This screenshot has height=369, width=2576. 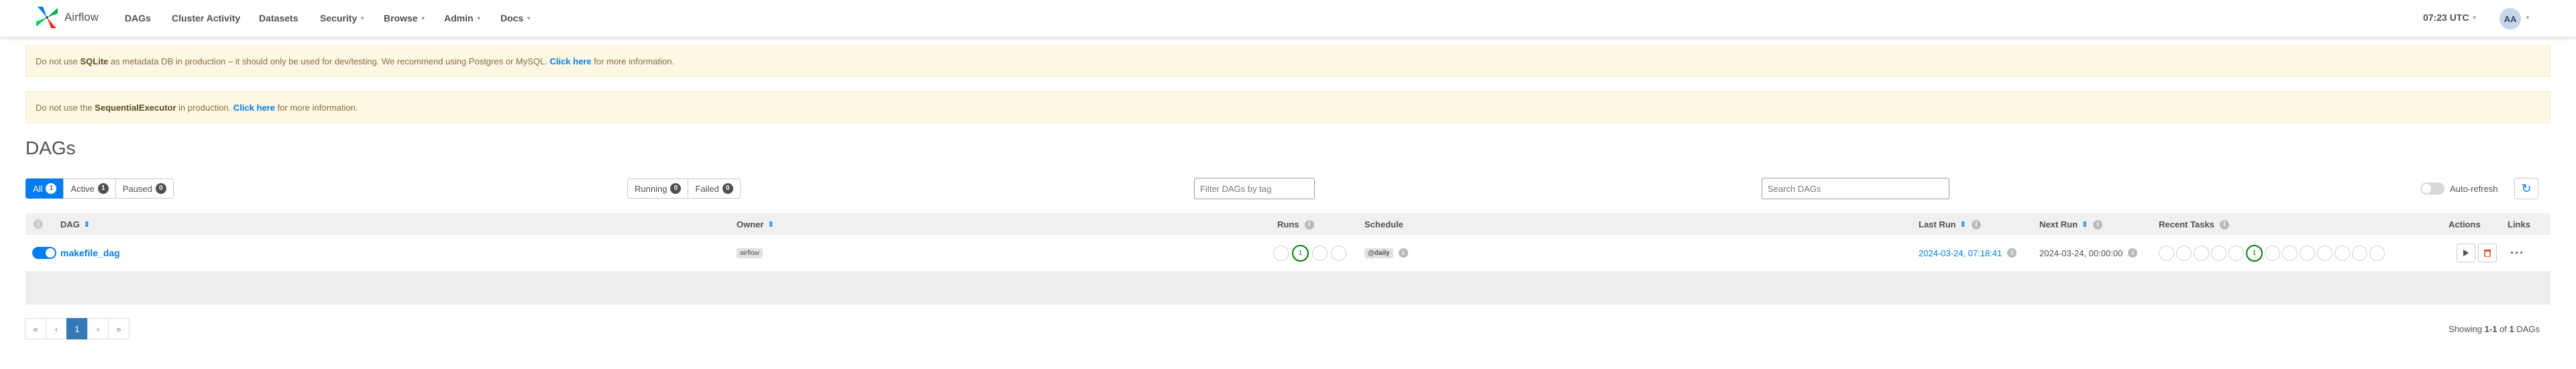 What do you see at coordinates (1855, 188) in the screenshot?
I see `search-dags-input: Search DAGs` at bounding box center [1855, 188].